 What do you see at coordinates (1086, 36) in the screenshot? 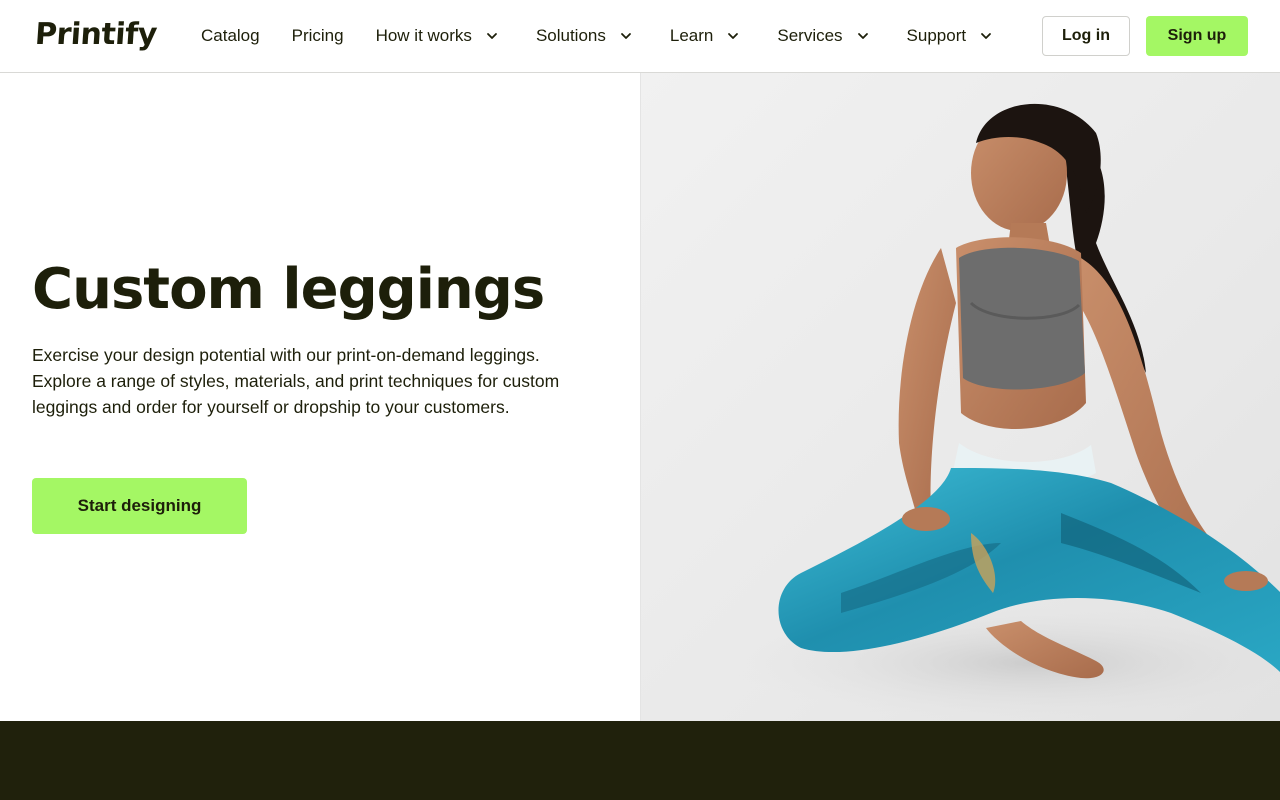
I see `login-button: Log in` at bounding box center [1086, 36].